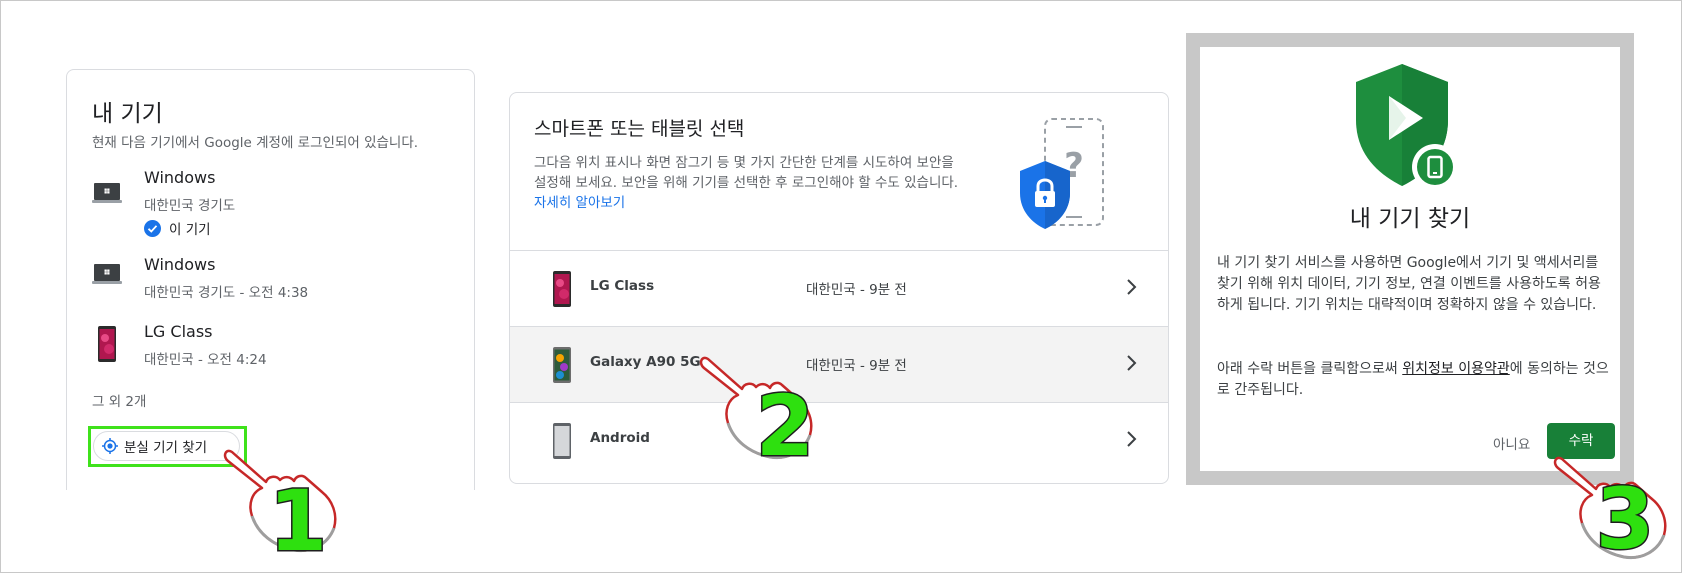 This screenshot has width=1682, height=573. I want to click on device-row-name: Galaxy A90 5G, so click(645, 362).